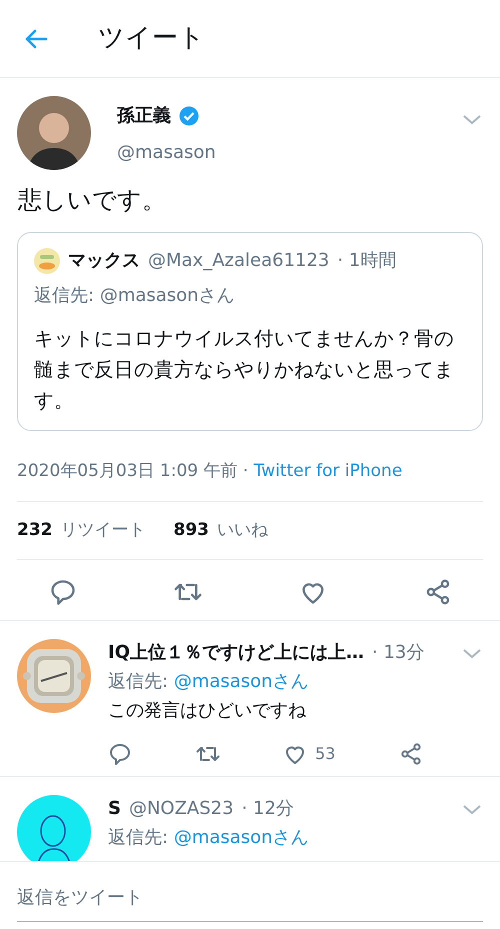 The width and height of the screenshot is (500, 929). Describe the element at coordinates (103, 530) in the screenshot. I see `stat-label: リツイート` at that location.